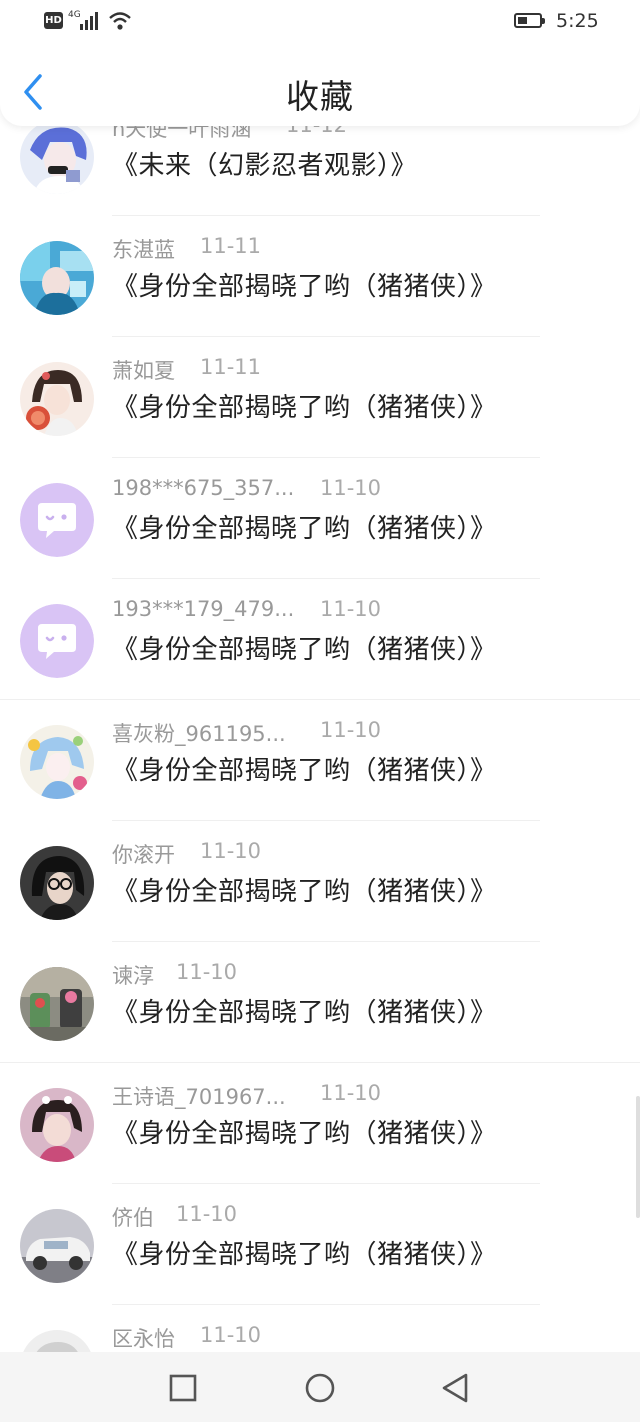 The height and width of the screenshot is (1426, 640). I want to click on scrollbar, so click(638, 1157).